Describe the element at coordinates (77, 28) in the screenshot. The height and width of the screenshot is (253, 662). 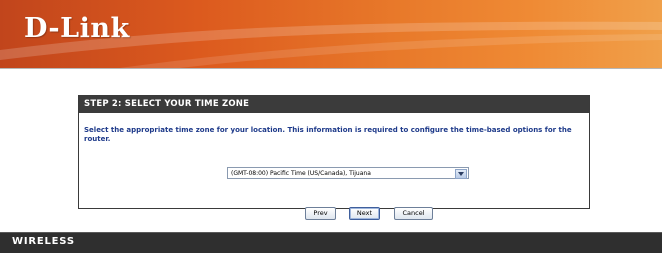
I see `dlink-logo: D-Link` at that location.